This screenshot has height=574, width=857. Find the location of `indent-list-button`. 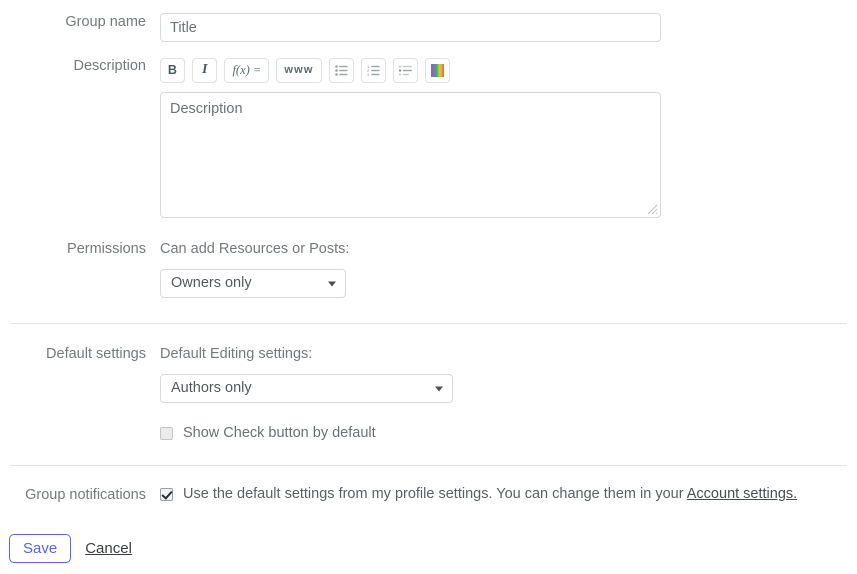

indent-list-button is located at coordinates (405, 70).